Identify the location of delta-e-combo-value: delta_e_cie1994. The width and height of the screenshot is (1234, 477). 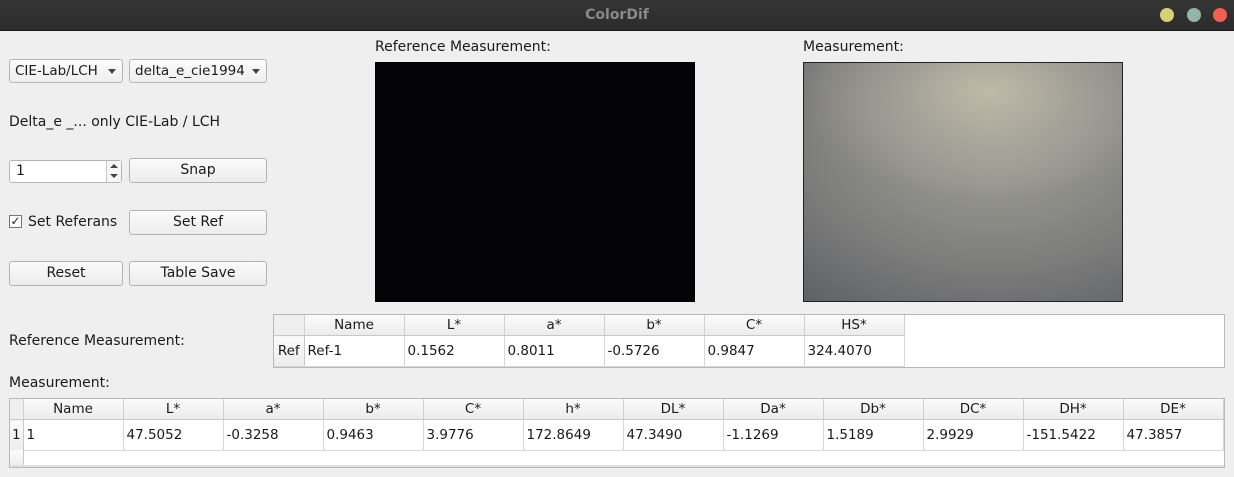
(190, 71).